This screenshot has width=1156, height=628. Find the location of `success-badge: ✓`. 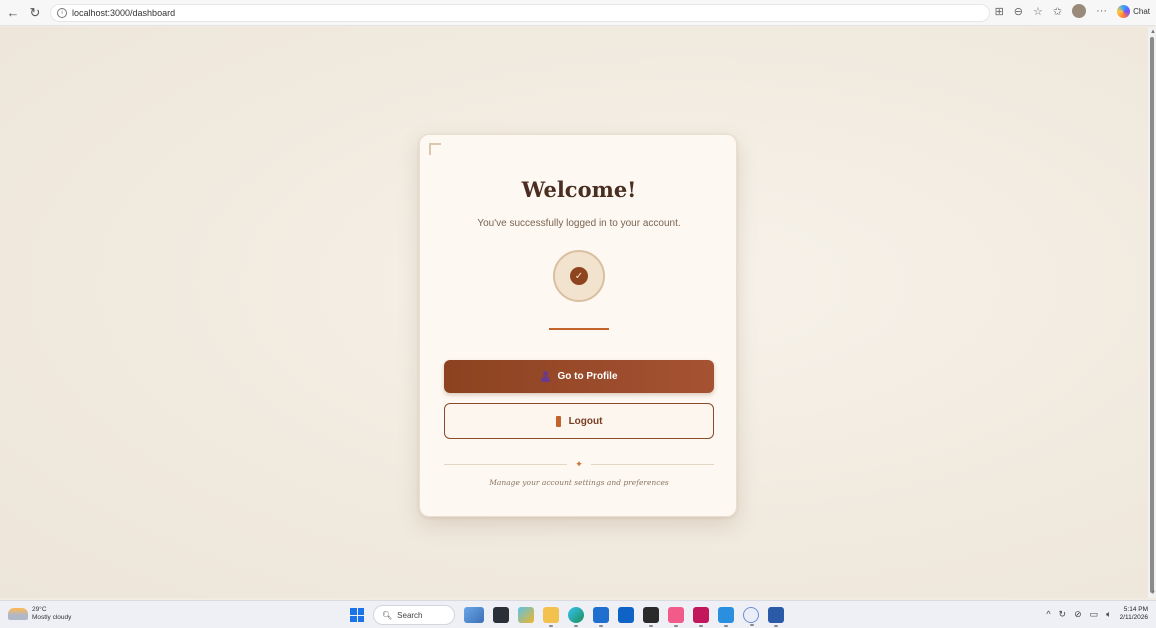

success-badge: ✓ is located at coordinates (579, 276).